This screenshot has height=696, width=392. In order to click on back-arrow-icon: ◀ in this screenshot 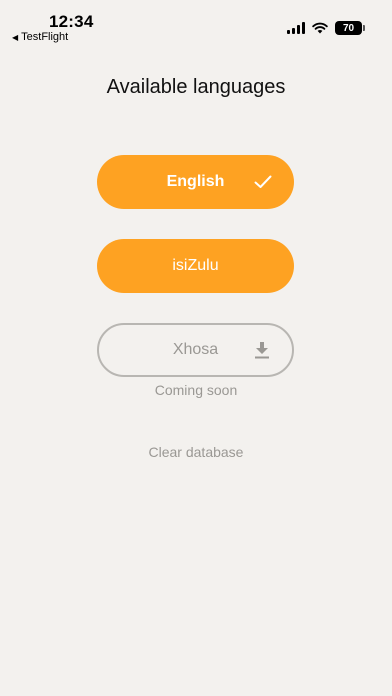, I will do `click(15, 37)`.